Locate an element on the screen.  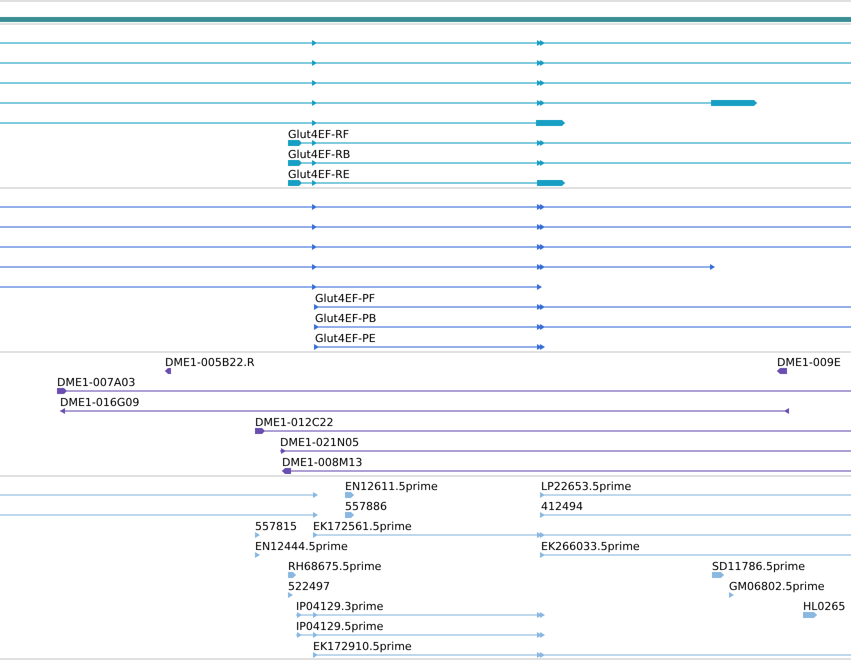
feature-label: EK266033.5prime is located at coordinates (590, 546).